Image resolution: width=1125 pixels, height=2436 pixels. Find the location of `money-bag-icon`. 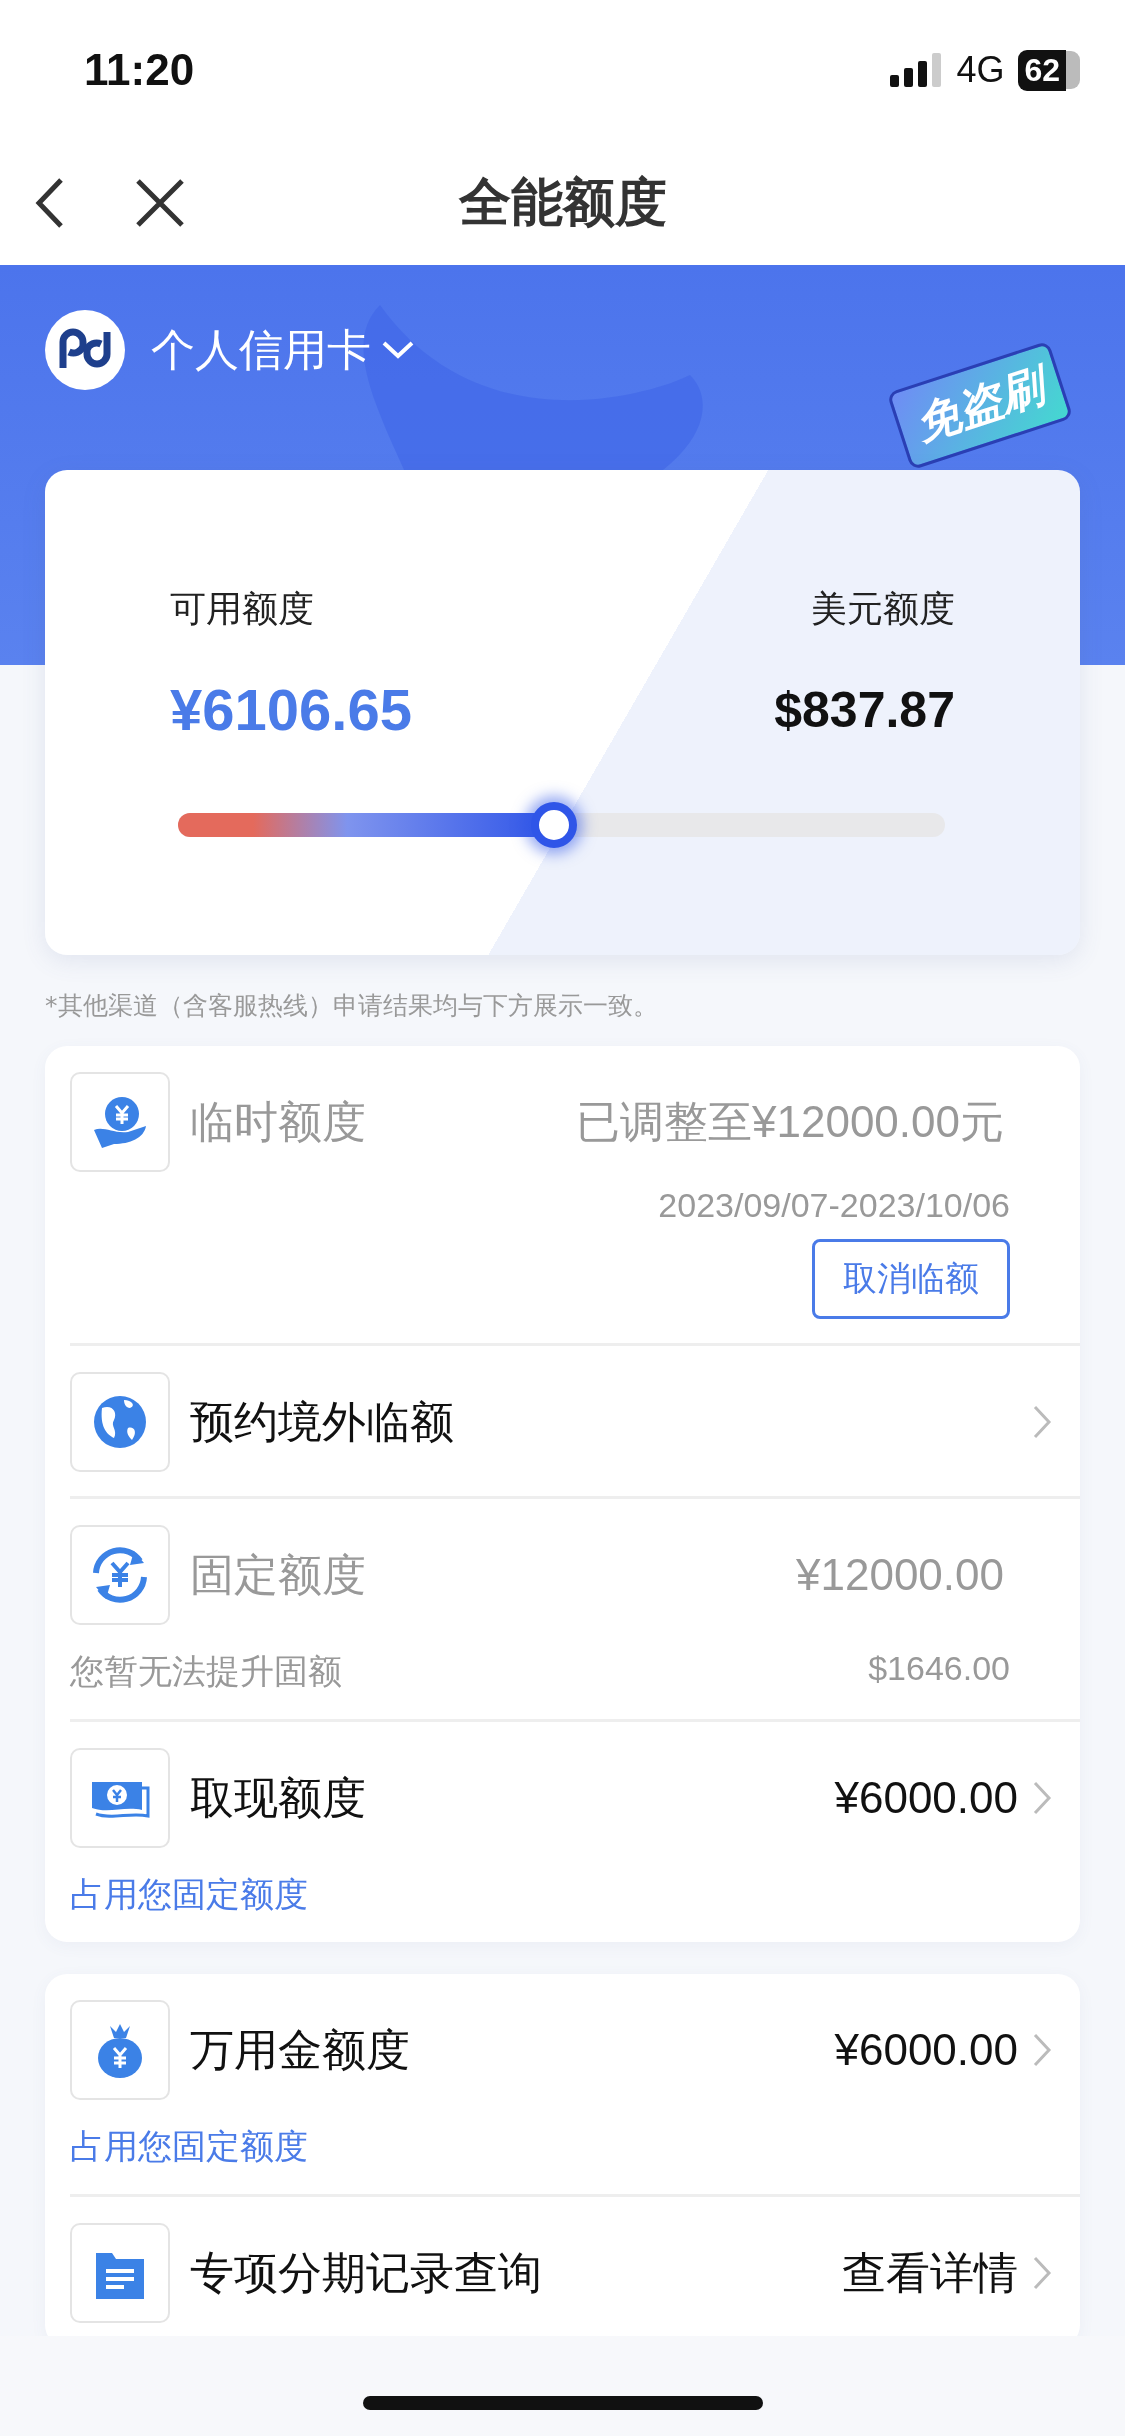

money-bag-icon is located at coordinates (120, 2050).